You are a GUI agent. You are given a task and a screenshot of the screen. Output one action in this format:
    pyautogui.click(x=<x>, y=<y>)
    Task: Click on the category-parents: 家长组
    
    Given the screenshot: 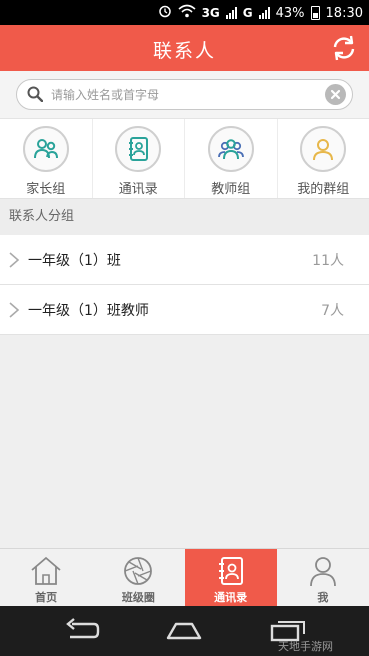 What is the action you would take?
    pyautogui.click(x=46, y=158)
    